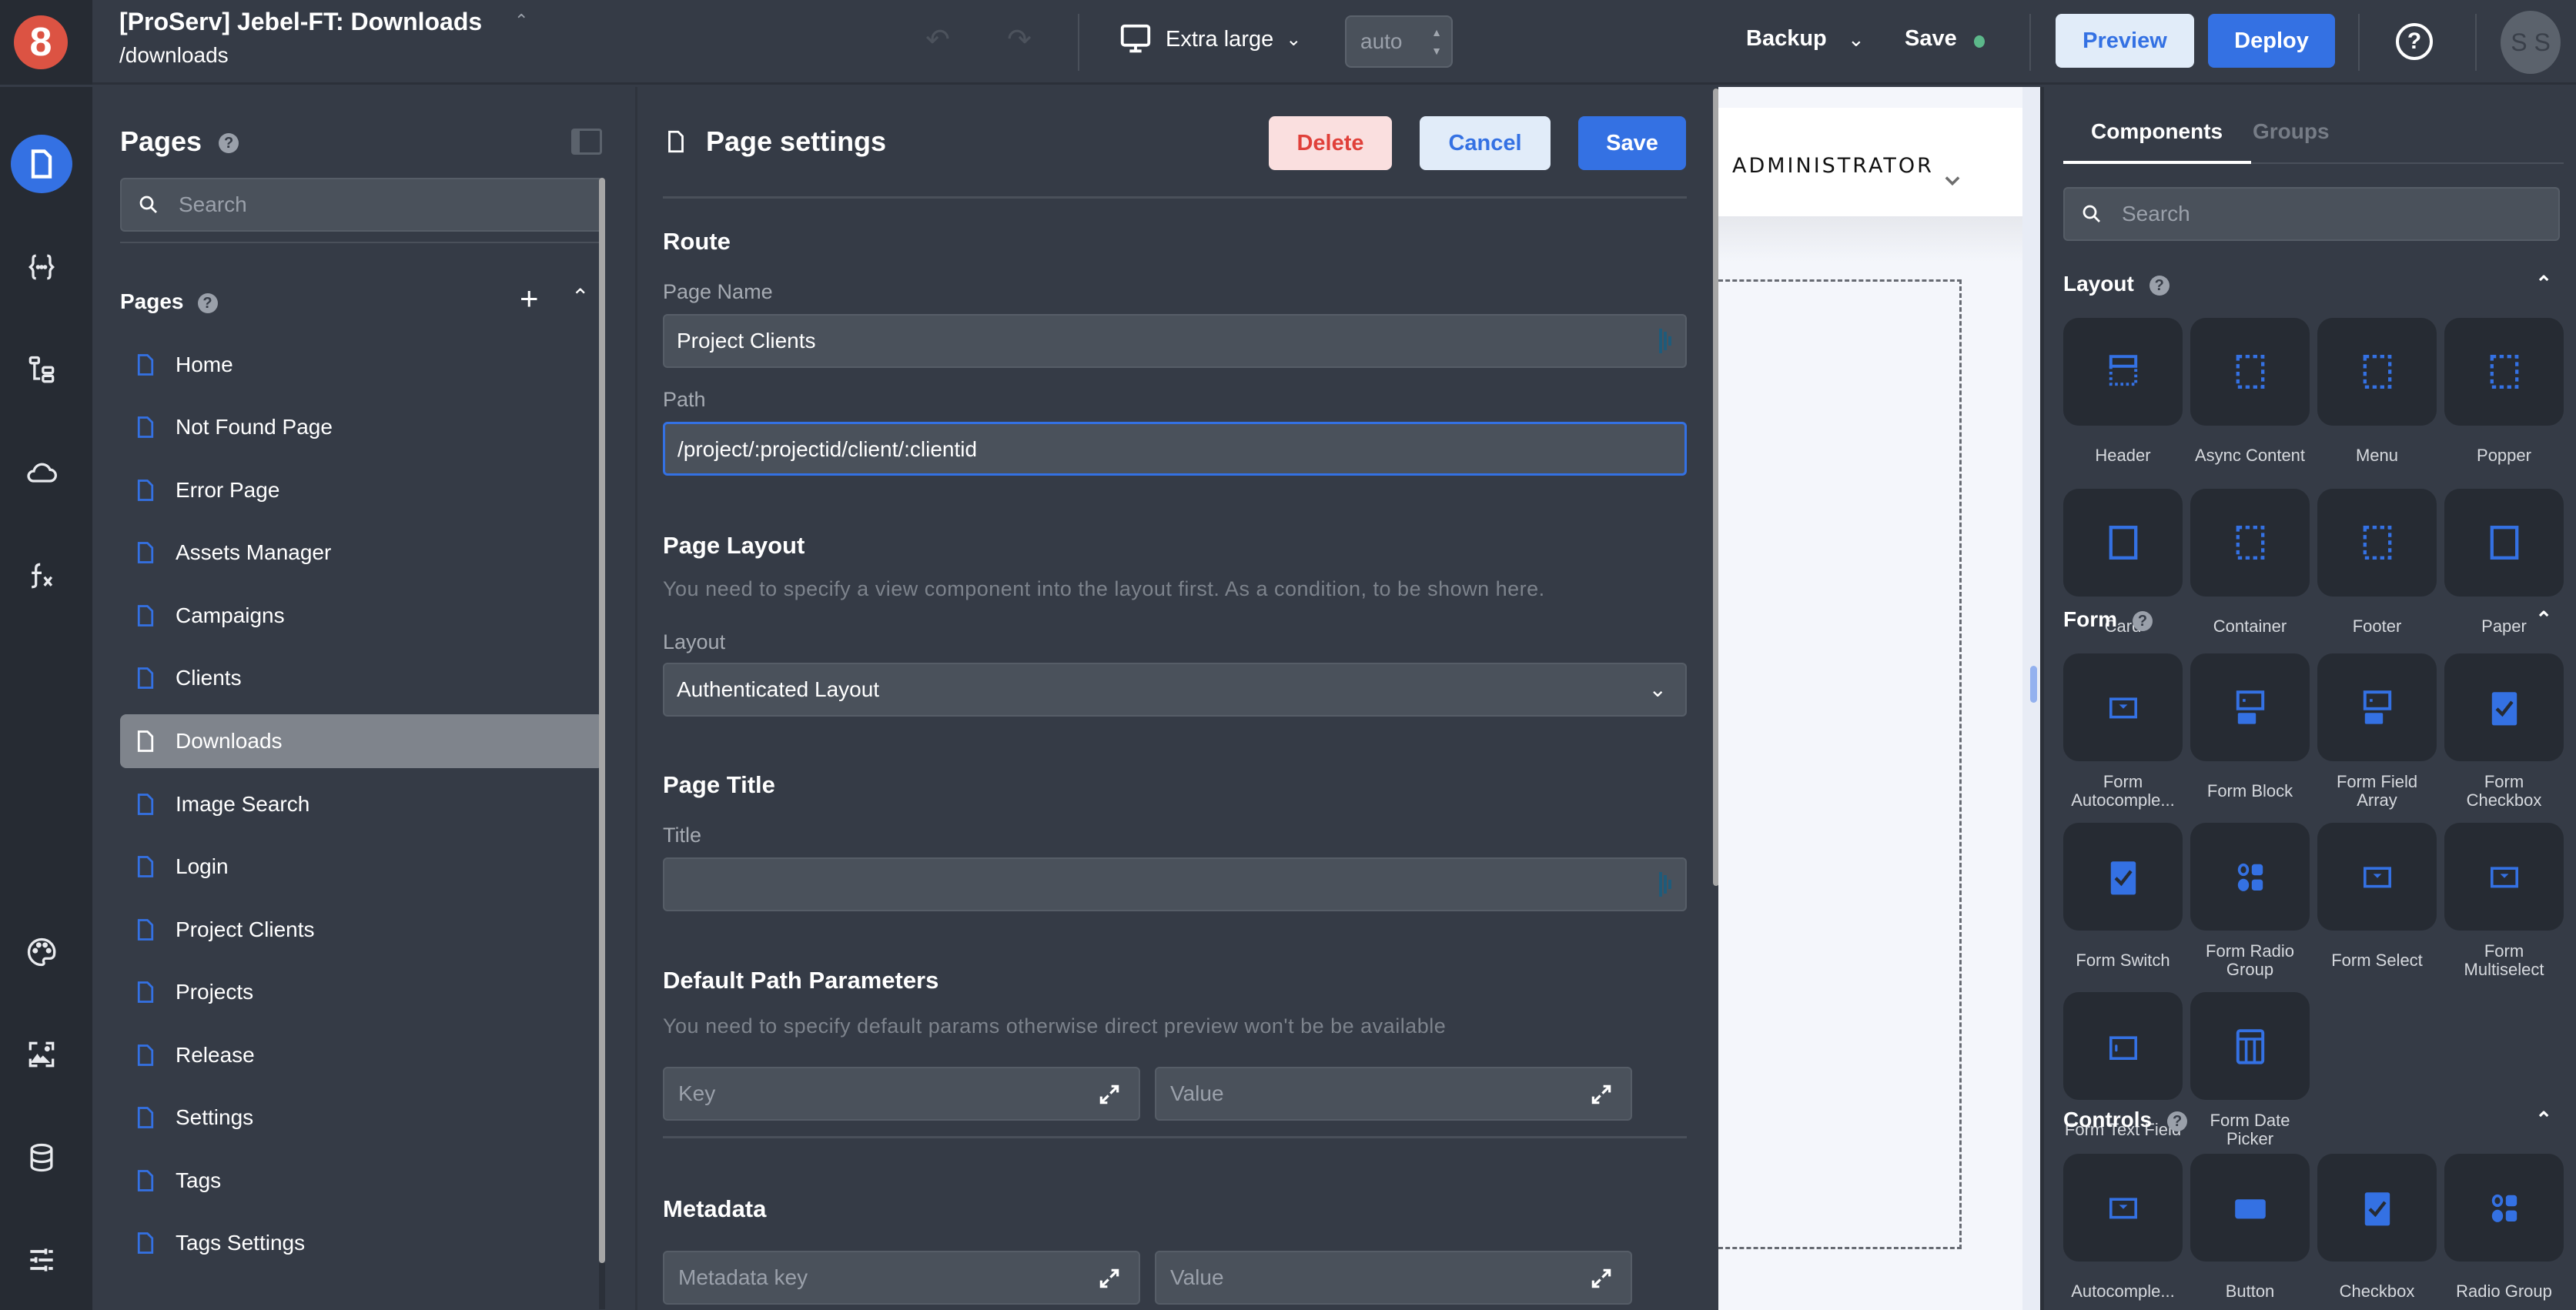  What do you see at coordinates (2157, 131) in the screenshot?
I see `tab-components: Components` at bounding box center [2157, 131].